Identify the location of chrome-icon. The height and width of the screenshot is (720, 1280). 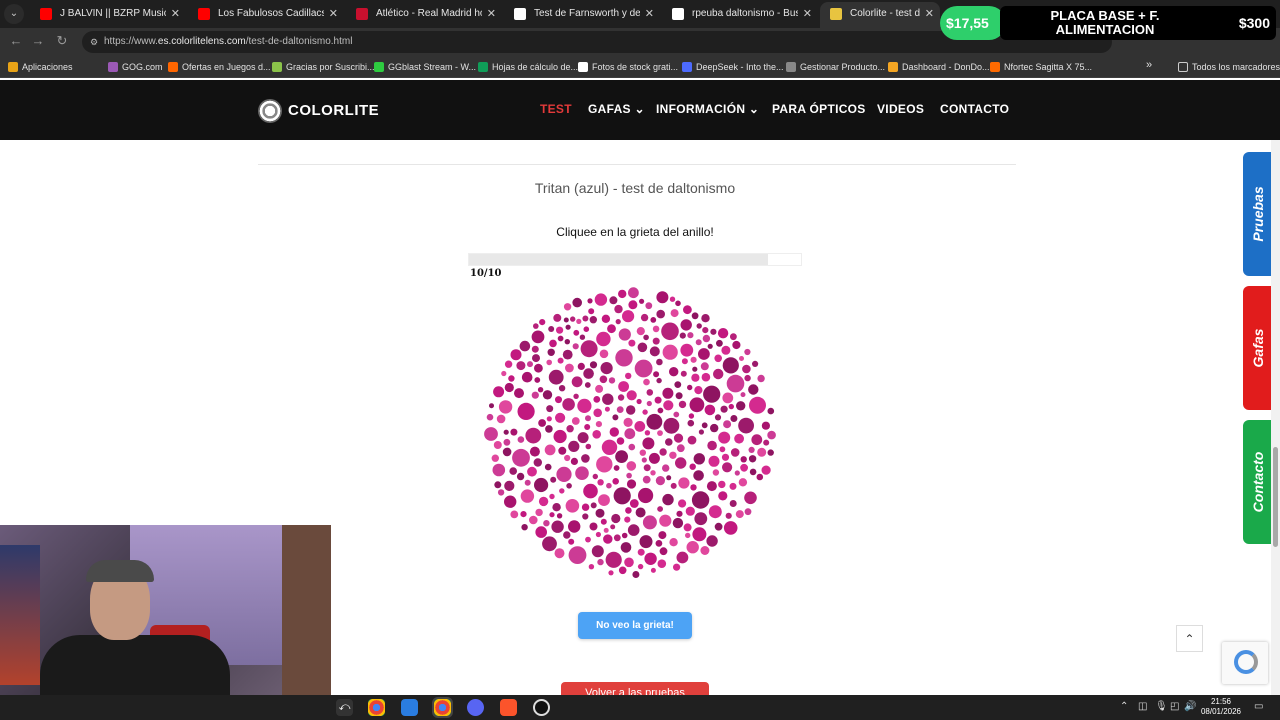
(376, 707).